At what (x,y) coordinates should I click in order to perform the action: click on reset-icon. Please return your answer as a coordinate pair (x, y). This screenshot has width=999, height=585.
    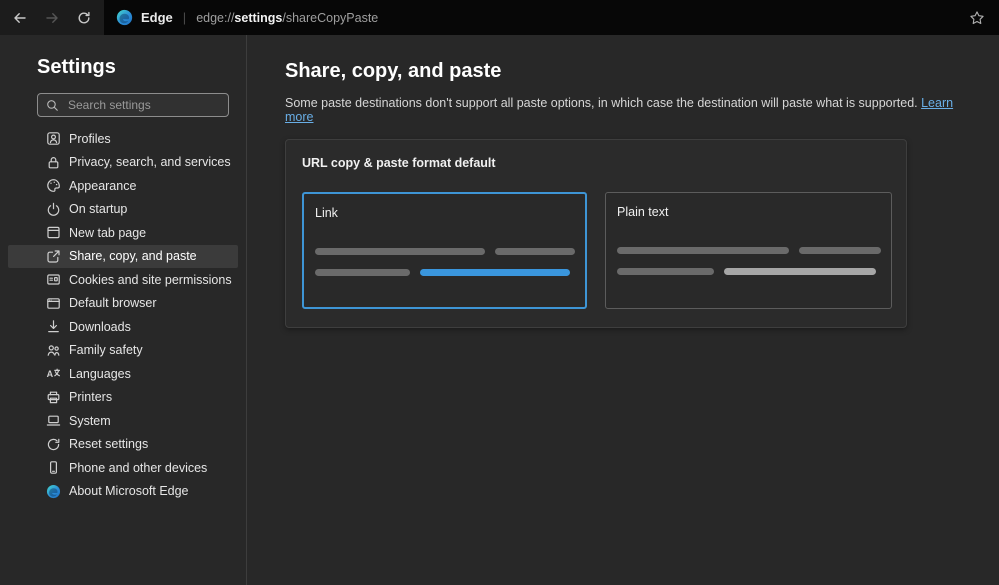
    Looking at the image, I should click on (53, 444).